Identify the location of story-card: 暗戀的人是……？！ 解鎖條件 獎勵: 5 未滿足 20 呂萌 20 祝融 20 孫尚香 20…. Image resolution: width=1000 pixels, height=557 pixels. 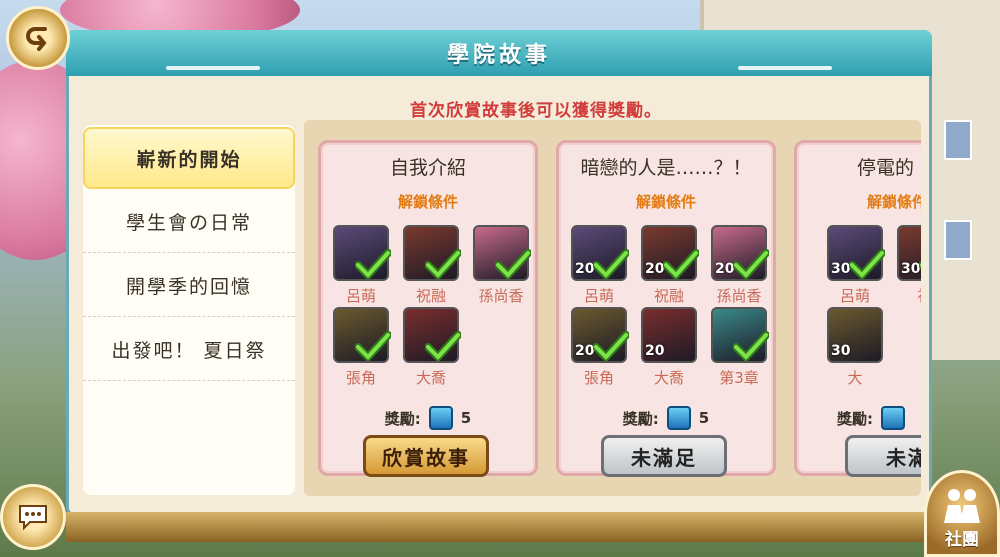
(666, 308).